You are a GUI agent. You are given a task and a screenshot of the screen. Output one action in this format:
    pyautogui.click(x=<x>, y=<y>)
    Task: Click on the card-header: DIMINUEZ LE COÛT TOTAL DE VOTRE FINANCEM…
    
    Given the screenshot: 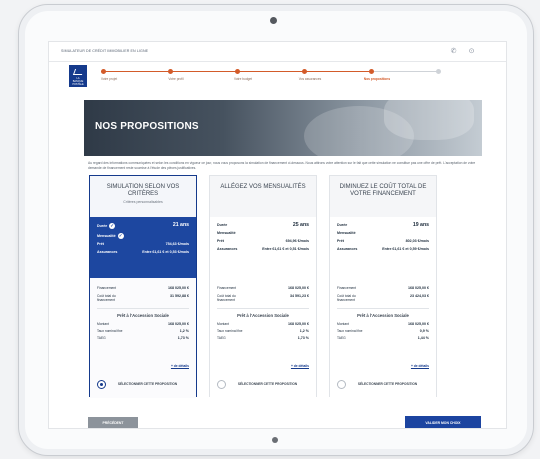 What is the action you would take?
    pyautogui.click(x=383, y=196)
    